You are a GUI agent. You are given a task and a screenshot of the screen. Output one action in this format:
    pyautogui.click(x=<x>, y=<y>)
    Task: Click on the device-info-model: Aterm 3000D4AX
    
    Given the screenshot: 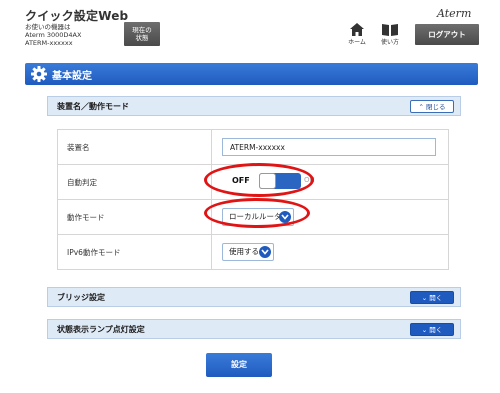 What is the action you would take?
    pyautogui.click(x=53, y=35)
    